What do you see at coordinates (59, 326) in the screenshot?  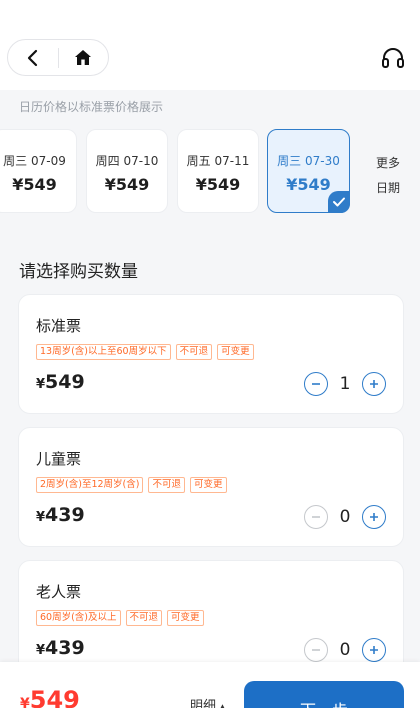 I see `ticket-name: 标准票` at bounding box center [59, 326].